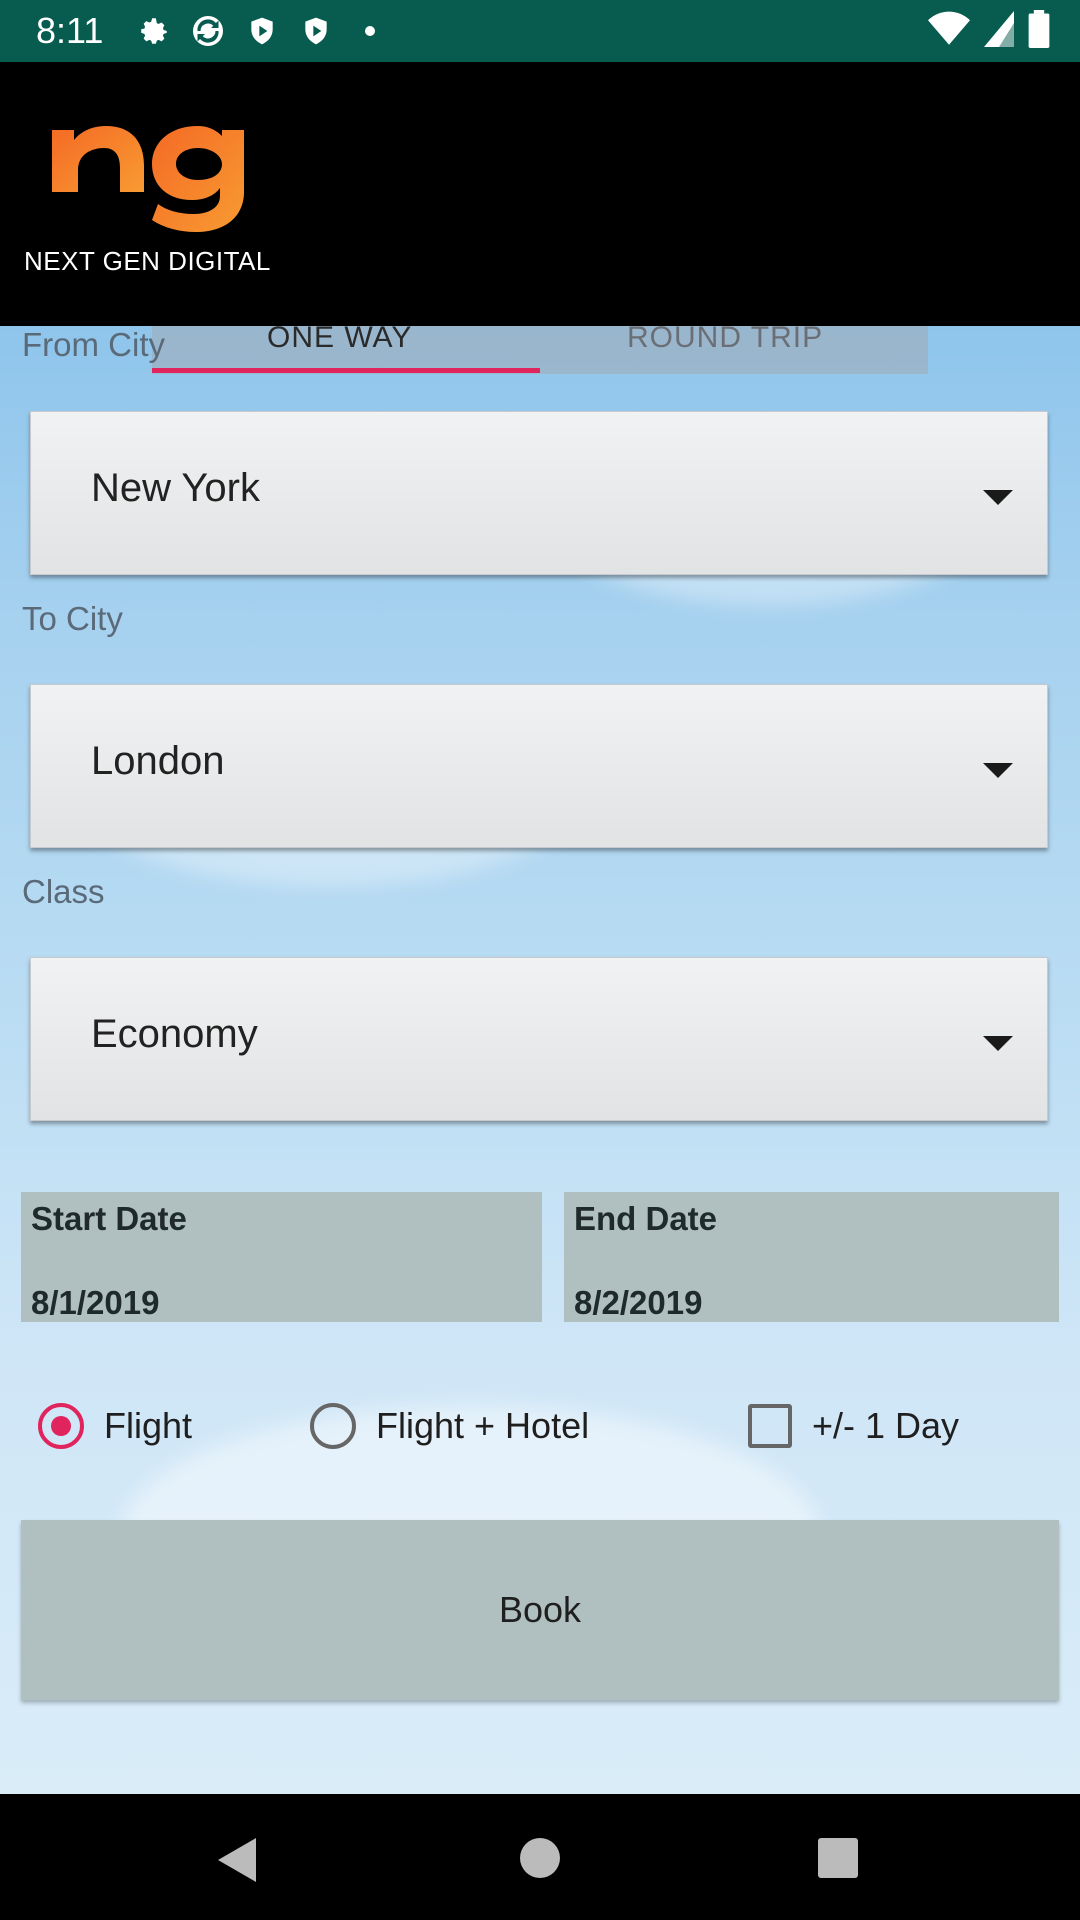 This screenshot has height=1920, width=1080. What do you see at coordinates (539, 1039) in the screenshot?
I see `class-dropdown: Economy` at bounding box center [539, 1039].